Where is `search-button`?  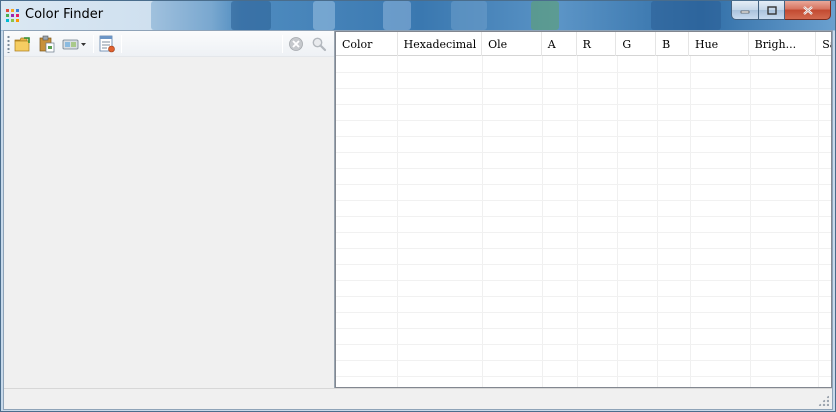 search-button is located at coordinates (319, 44).